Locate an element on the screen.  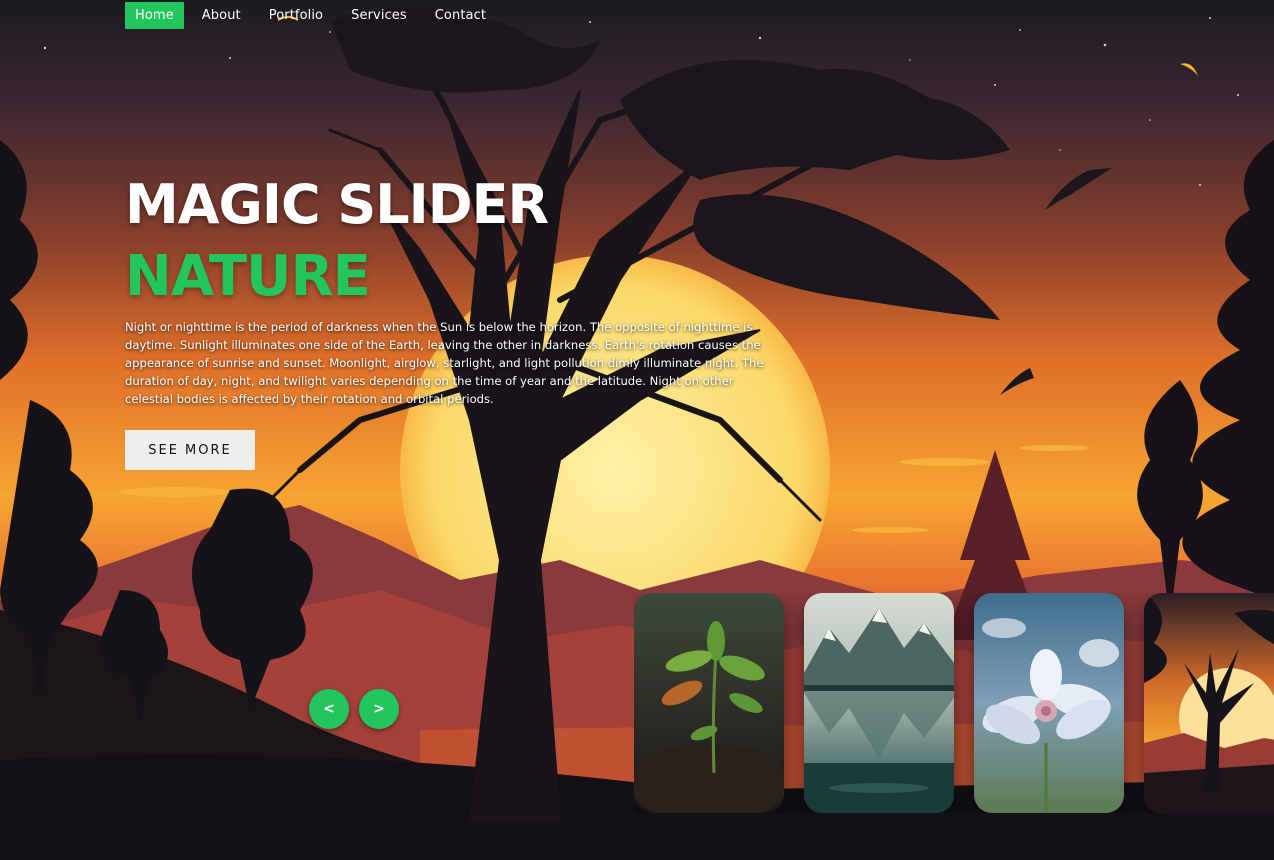
mountain-lake-thumbnail-image is located at coordinates (879, 703).